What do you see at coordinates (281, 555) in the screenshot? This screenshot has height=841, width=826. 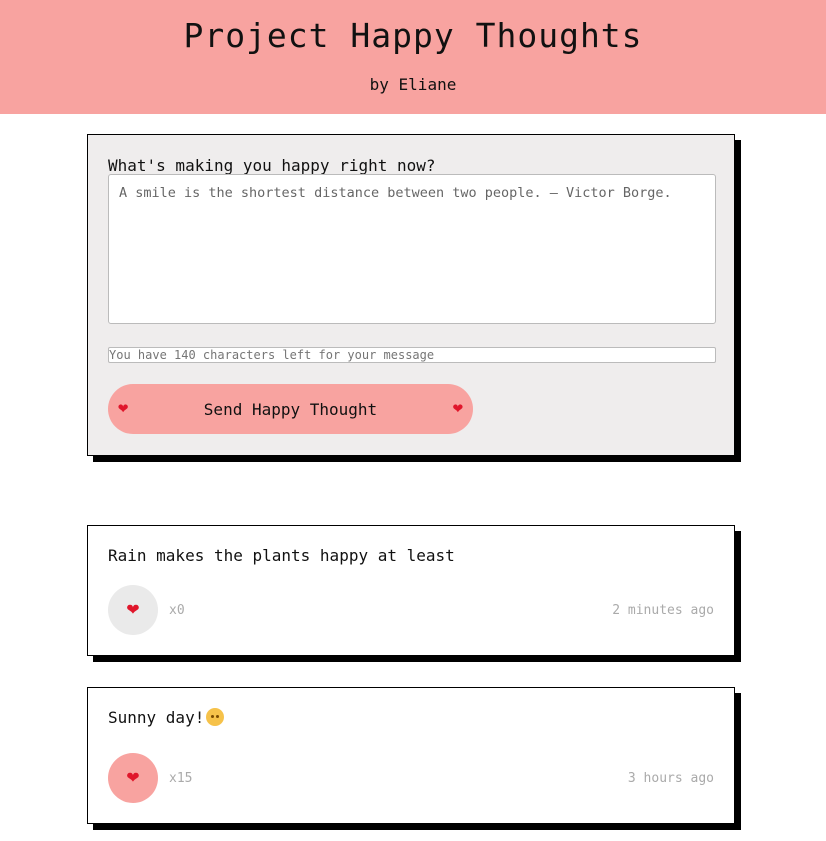 I see `thought-message: Rain makes the plants happy at least` at bounding box center [281, 555].